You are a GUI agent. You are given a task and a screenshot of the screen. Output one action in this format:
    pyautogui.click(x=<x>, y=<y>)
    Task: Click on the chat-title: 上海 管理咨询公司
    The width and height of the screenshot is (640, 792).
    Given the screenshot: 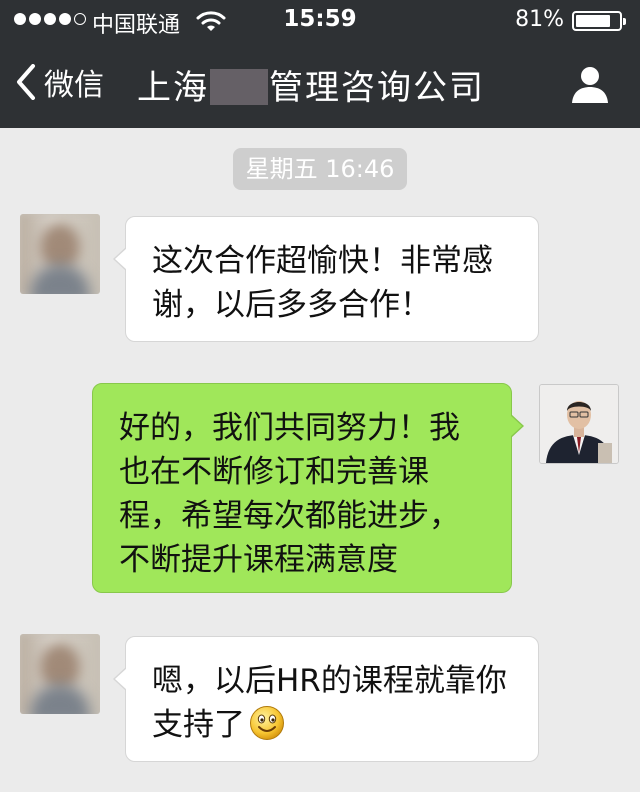 What is the action you would take?
    pyautogui.click(x=311, y=84)
    